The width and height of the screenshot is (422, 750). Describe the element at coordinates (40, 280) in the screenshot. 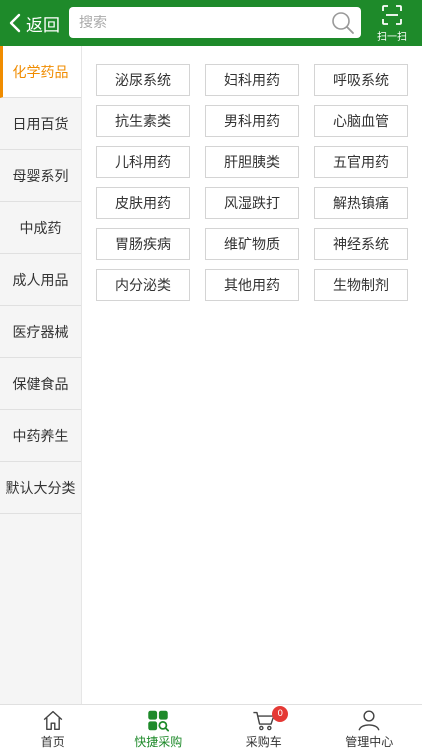

I see `sidebar-item-adult-products: 成人用品` at that location.